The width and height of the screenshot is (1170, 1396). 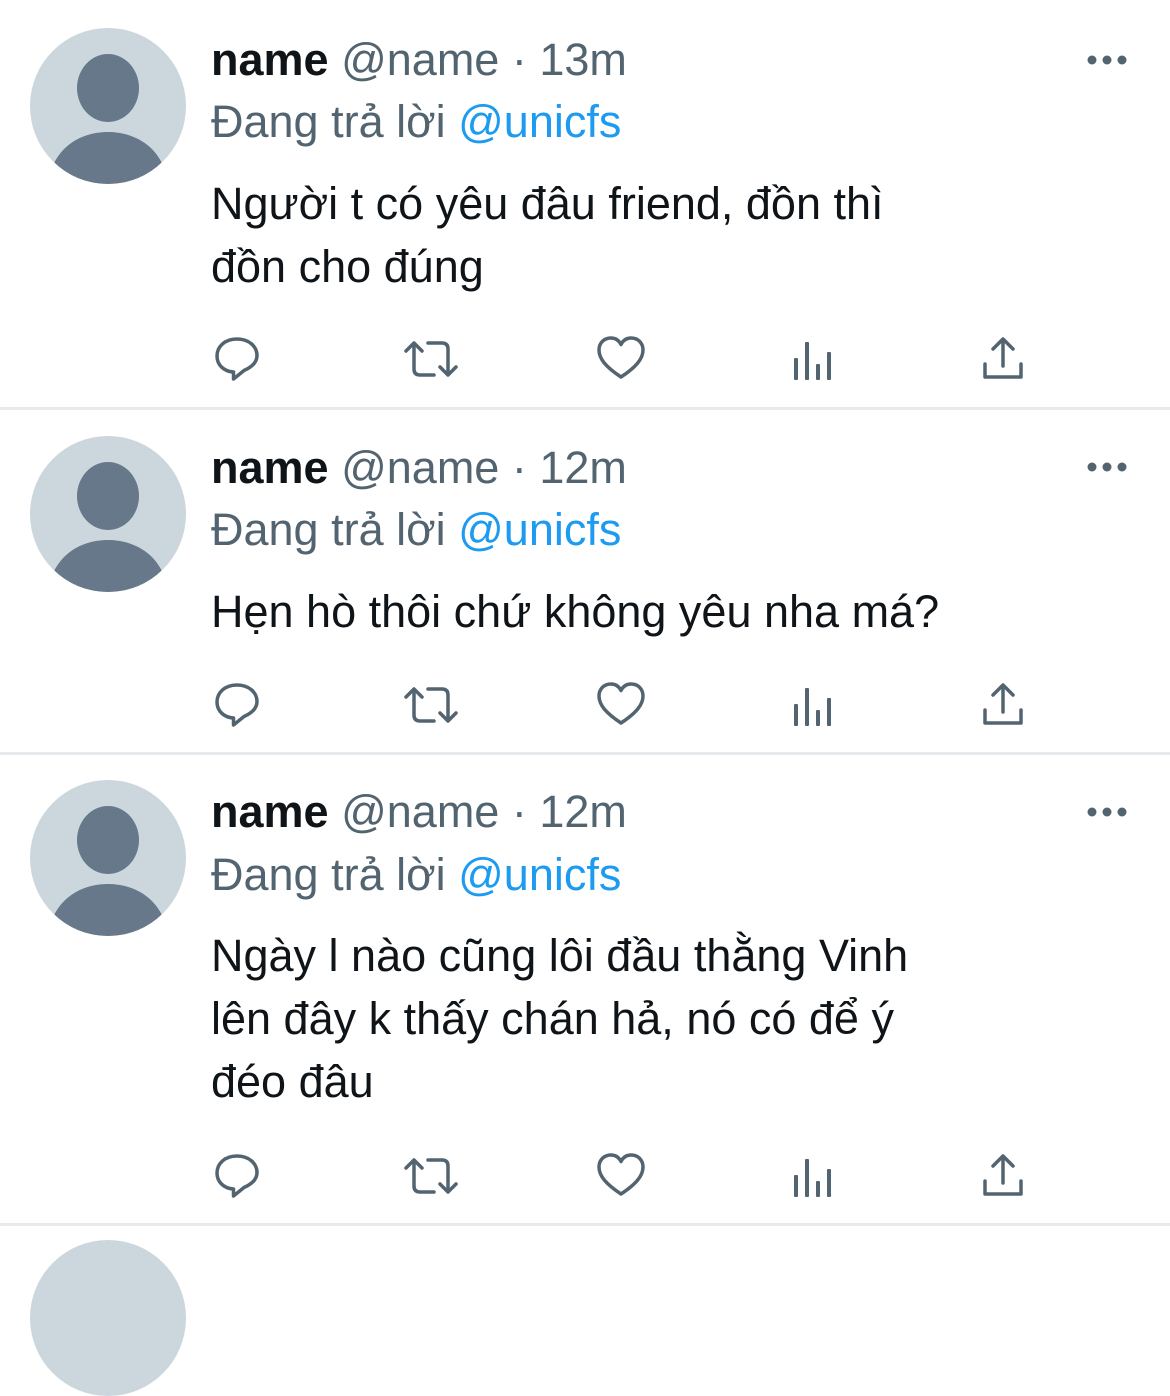 What do you see at coordinates (583, 59) in the screenshot?
I see `timestamp: 13m` at bounding box center [583, 59].